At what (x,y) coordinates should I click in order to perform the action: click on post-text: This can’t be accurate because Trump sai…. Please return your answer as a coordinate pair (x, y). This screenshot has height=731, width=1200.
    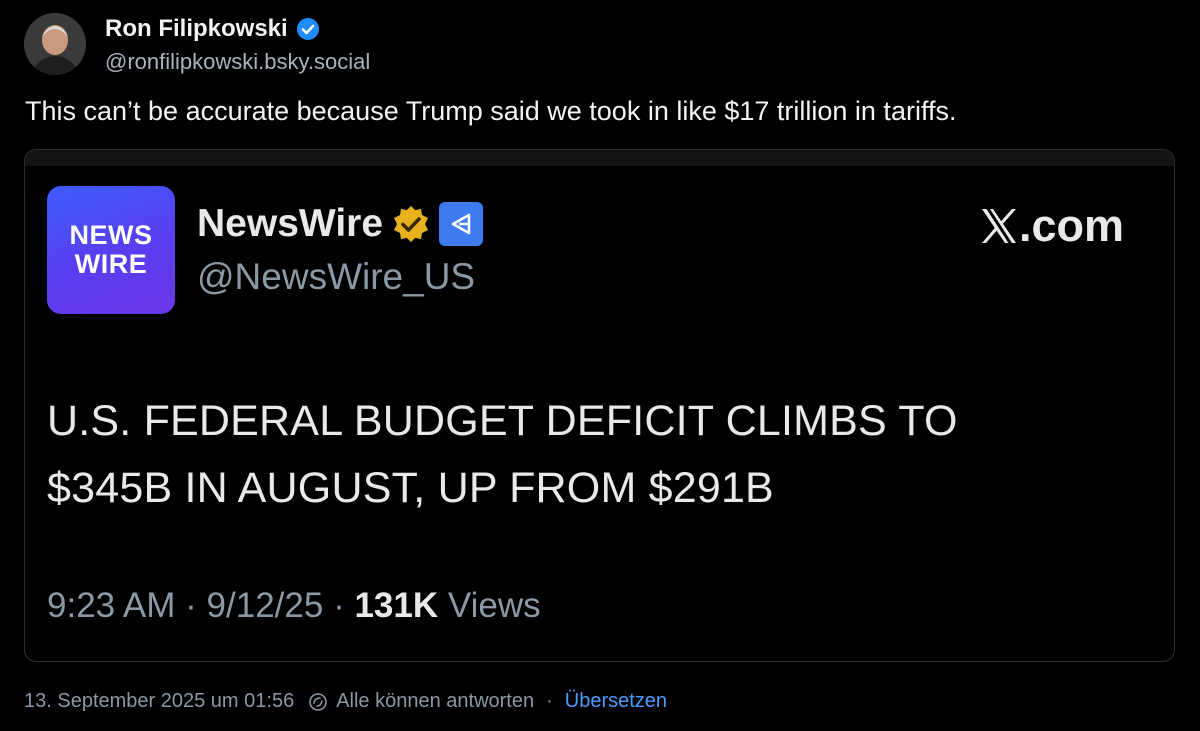
    Looking at the image, I should click on (491, 111).